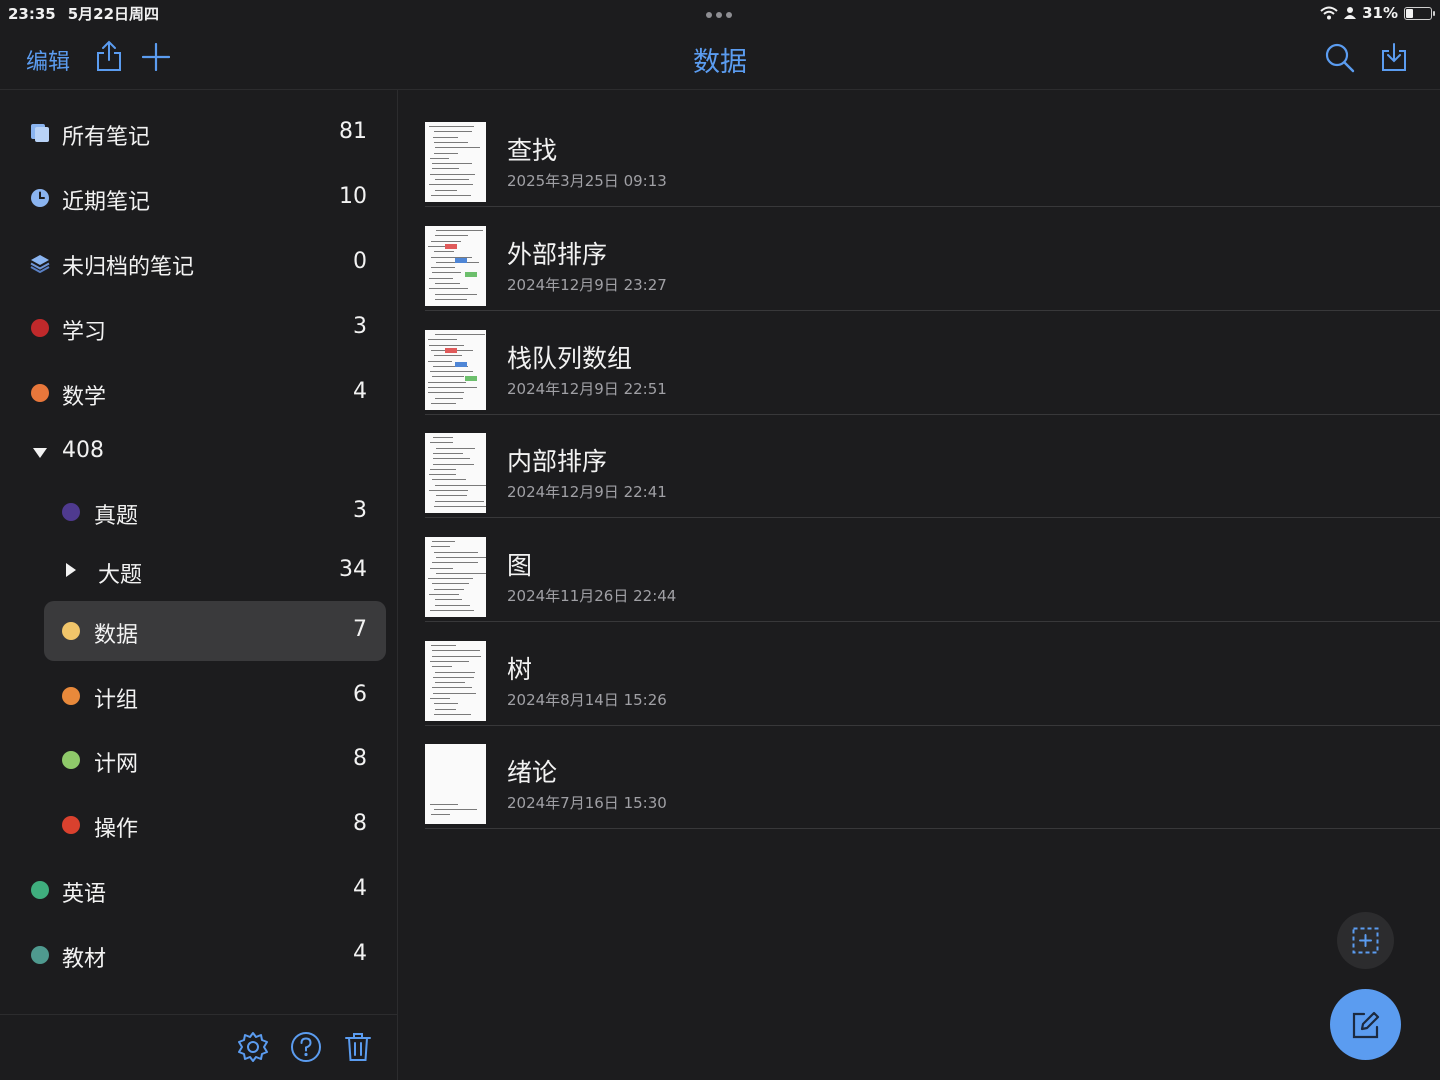 This screenshot has width=1440, height=1080. Describe the element at coordinates (83, 450) in the screenshot. I see `sidebar-item-label: 408` at that location.